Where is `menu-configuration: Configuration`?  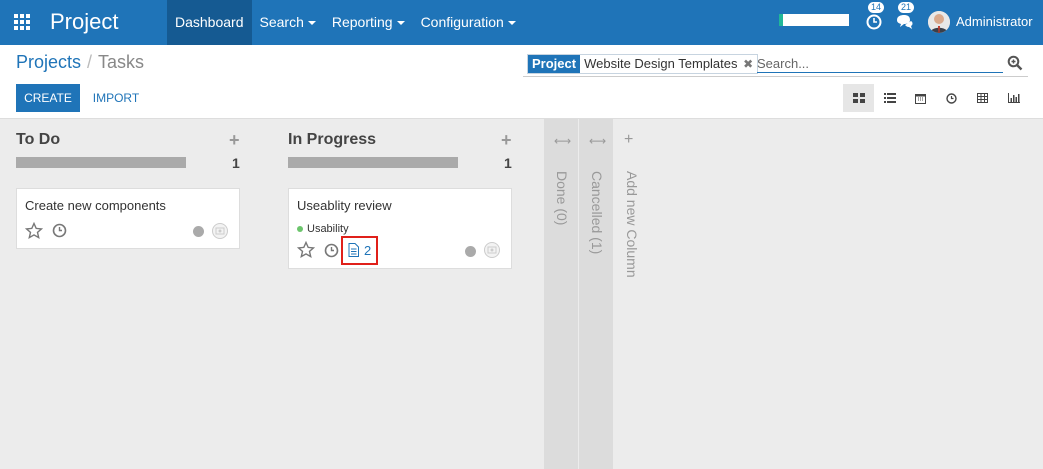 menu-configuration: Configuration is located at coordinates (468, 22).